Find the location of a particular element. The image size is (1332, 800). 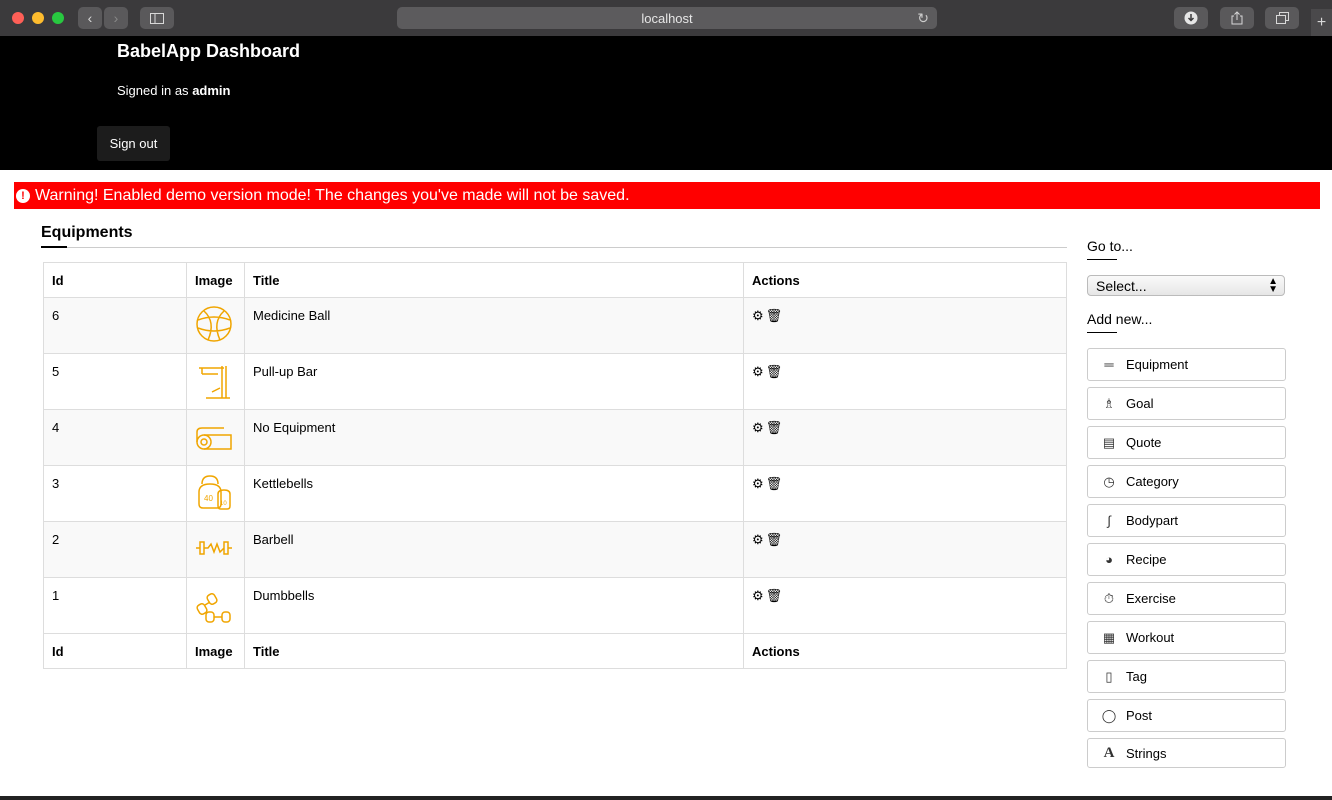

add-post-button: ◯ Post is located at coordinates (1186, 715).